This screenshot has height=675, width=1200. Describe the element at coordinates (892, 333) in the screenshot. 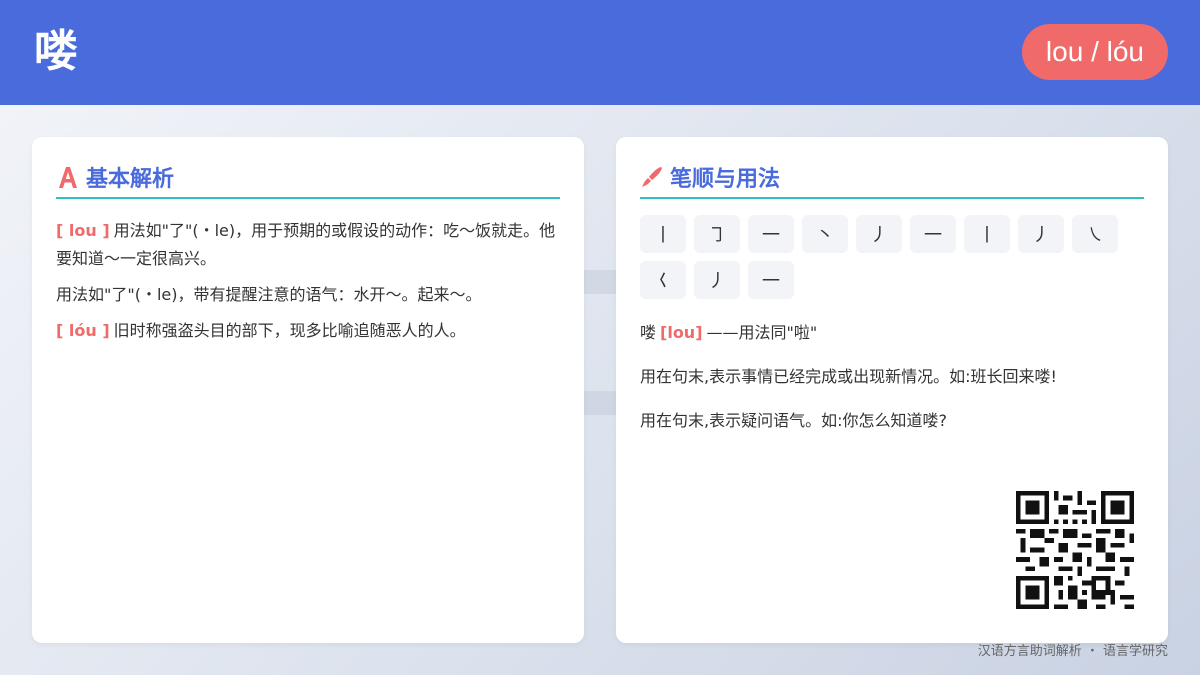

I see `usage-line: 喽 [lou] ——用法同"啦"` at that location.